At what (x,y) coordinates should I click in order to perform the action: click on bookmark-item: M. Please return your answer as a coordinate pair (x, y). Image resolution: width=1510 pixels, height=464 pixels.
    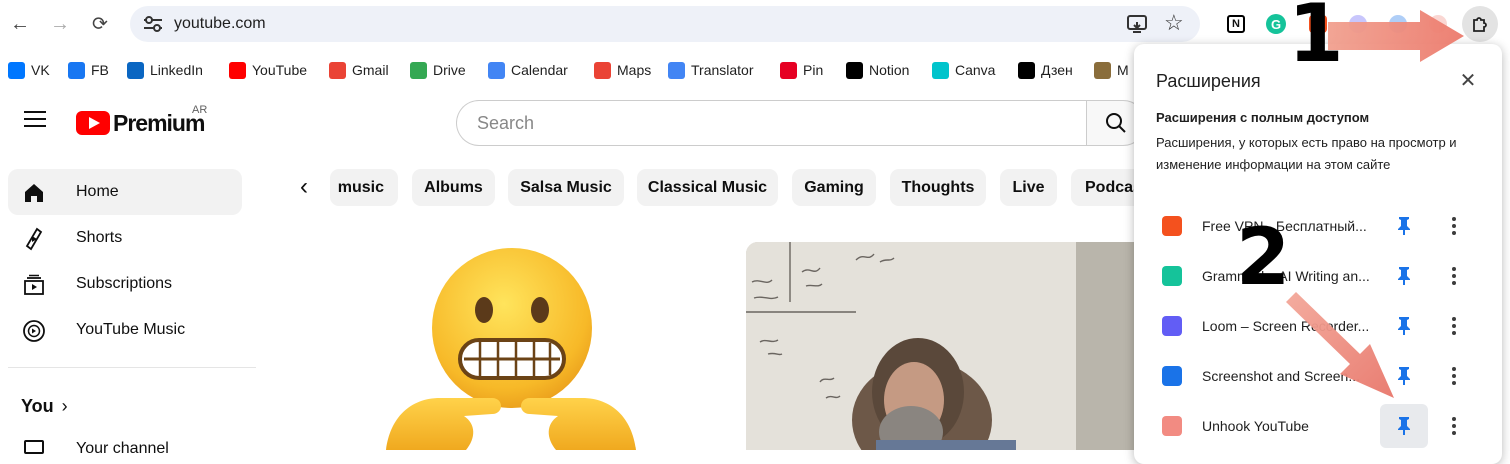
    Looking at the image, I should click on (1111, 70).